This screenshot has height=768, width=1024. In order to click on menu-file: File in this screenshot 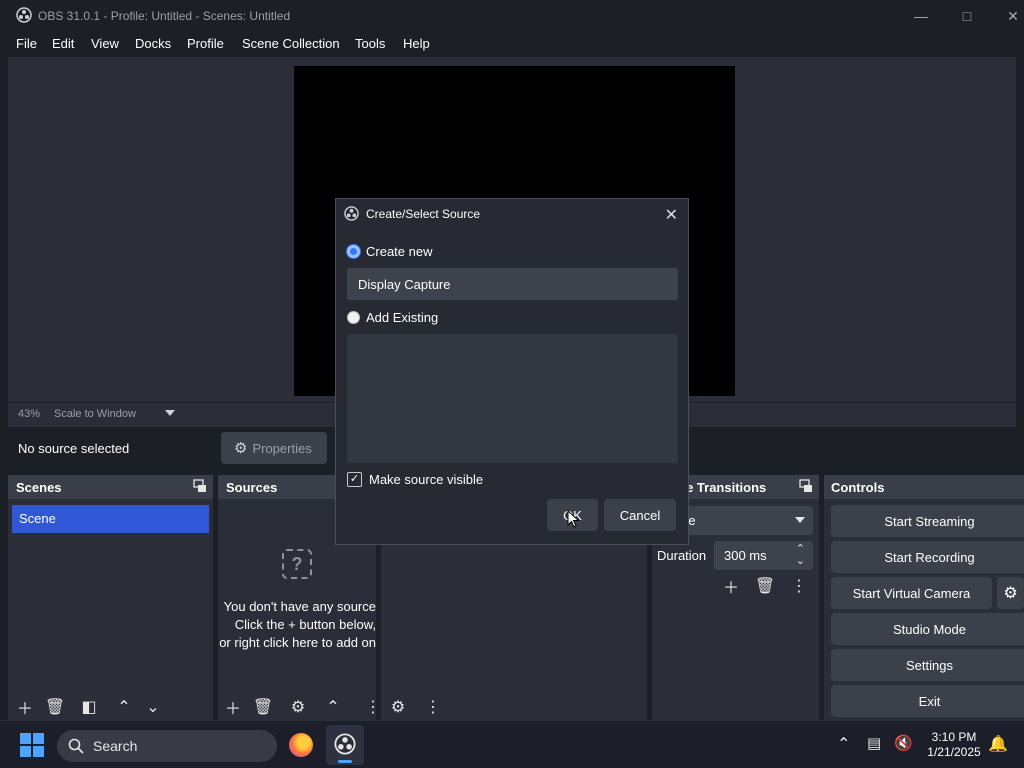, I will do `click(26, 43)`.